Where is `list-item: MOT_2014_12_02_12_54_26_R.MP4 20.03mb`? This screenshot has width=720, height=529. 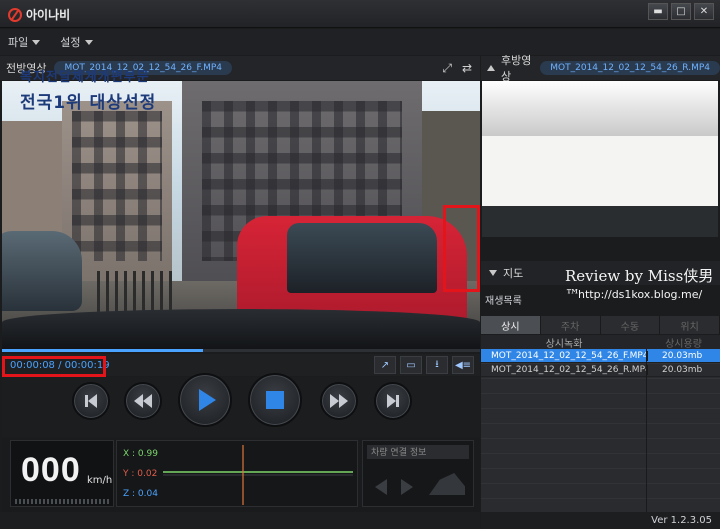 list-item: MOT_2014_12_02_12_54_26_R.MP4 20.03mb is located at coordinates (600, 370).